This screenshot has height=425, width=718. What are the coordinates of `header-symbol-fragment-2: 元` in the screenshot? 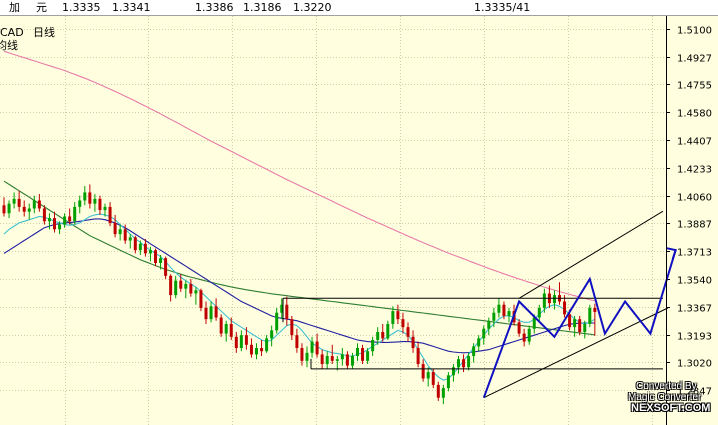 It's located at (41, 7).